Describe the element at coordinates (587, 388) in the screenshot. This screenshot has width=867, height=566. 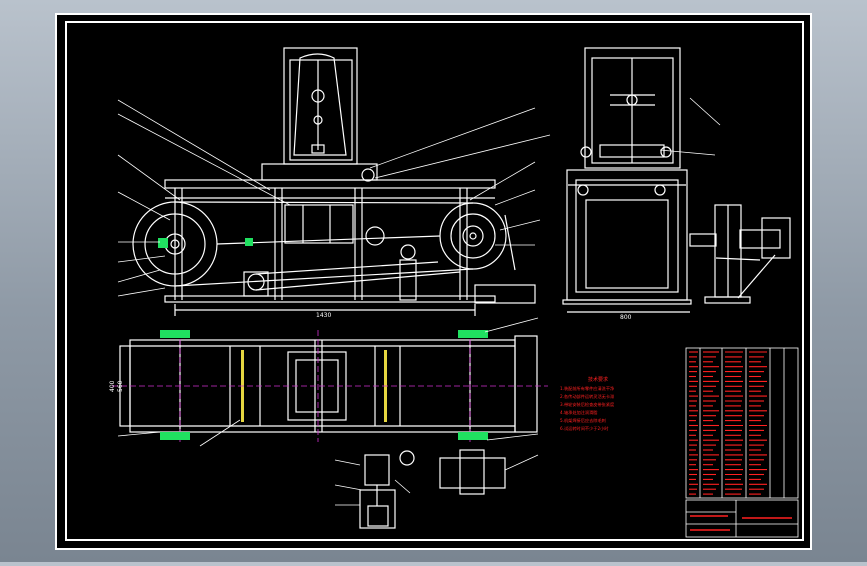
I see `note-line: 1.装配前所有零件应清洗干净` at that location.